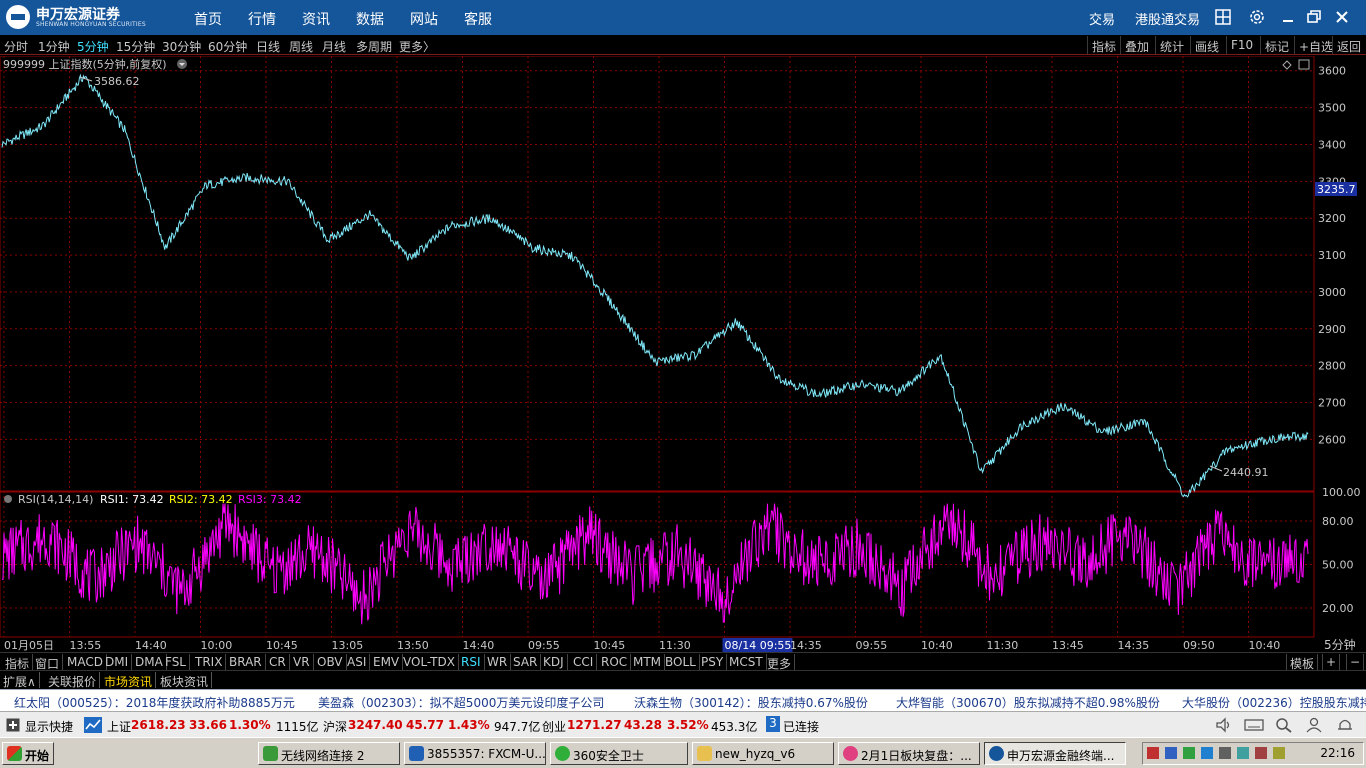 Image resolution: width=1366 pixels, height=768 pixels. I want to click on user-icon, so click(1314, 725).